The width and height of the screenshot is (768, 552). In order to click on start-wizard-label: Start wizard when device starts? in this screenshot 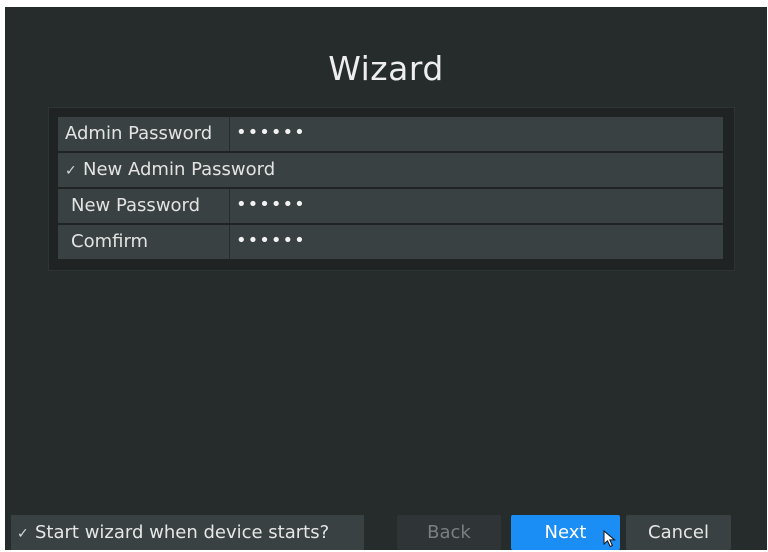, I will do `click(182, 532)`.